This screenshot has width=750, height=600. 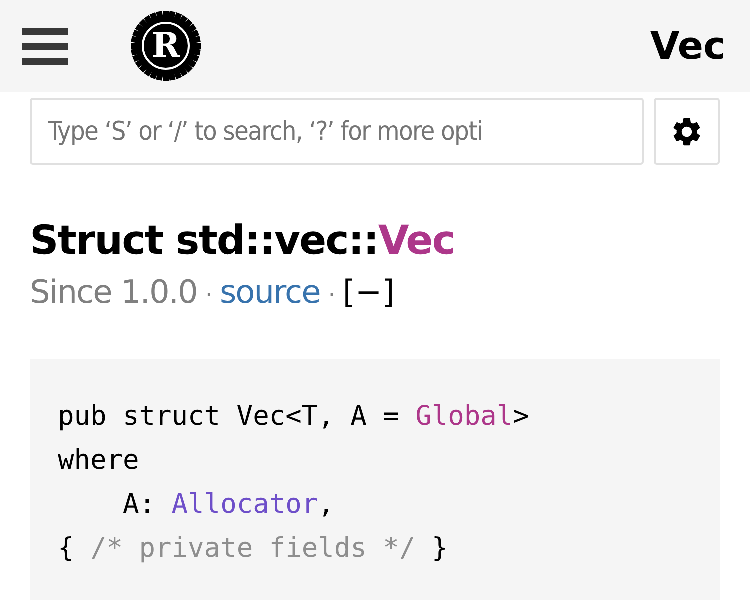 What do you see at coordinates (45, 46) in the screenshot?
I see `menu-icon` at bounding box center [45, 46].